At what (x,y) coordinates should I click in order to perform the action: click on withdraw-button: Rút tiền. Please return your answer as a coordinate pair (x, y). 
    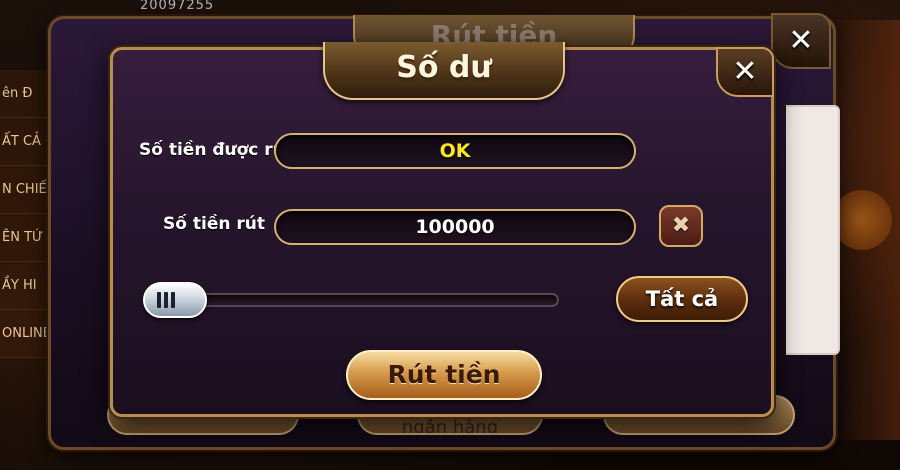
    Looking at the image, I should click on (444, 375).